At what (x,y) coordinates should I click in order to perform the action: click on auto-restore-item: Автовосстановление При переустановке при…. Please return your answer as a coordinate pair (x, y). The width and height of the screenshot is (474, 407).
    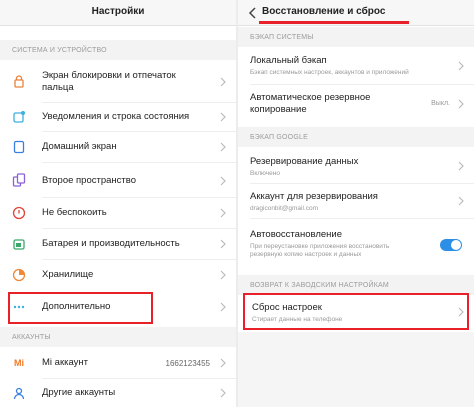
    Looking at the image, I should click on (356, 244).